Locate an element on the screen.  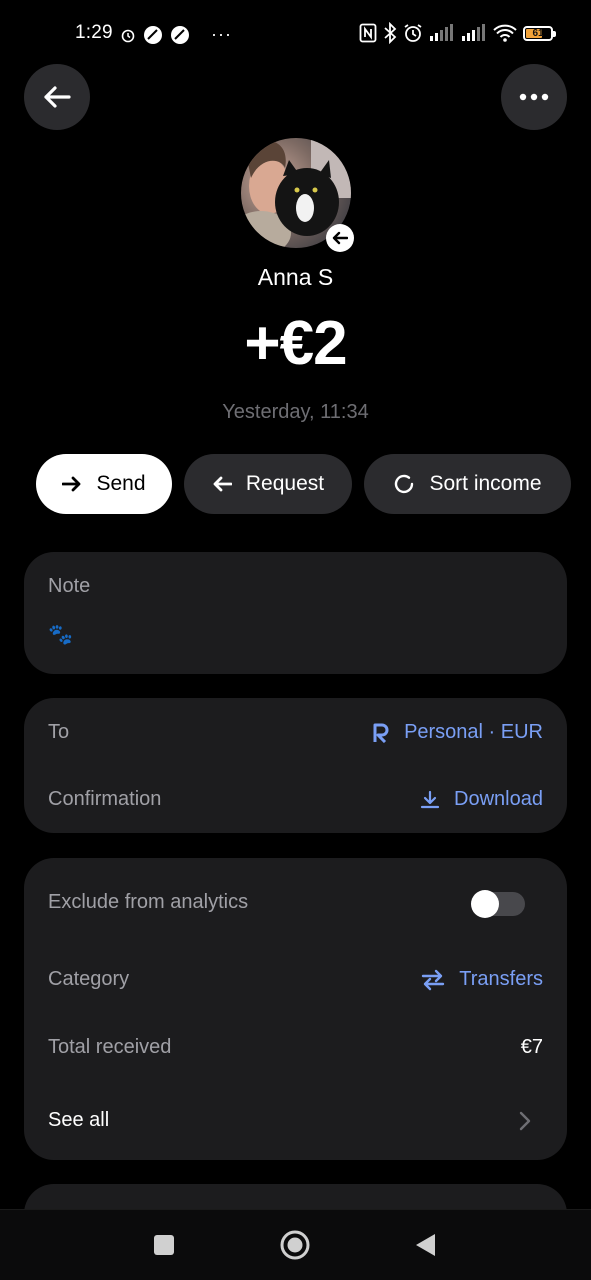
total-received-label: Total received is located at coordinates (110, 1047).